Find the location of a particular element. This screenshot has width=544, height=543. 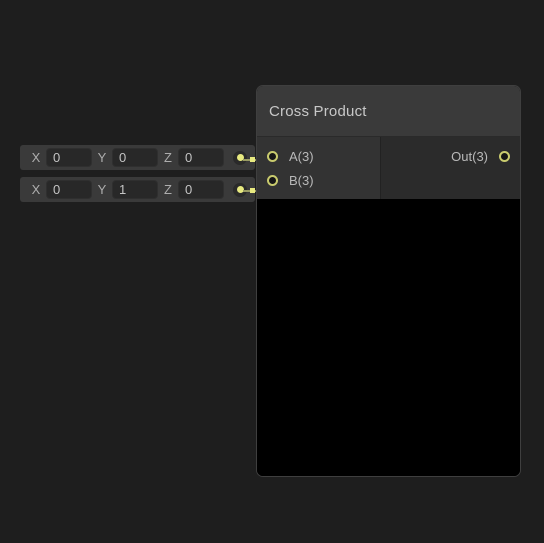

vector-a-y-field is located at coordinates (135, 157).